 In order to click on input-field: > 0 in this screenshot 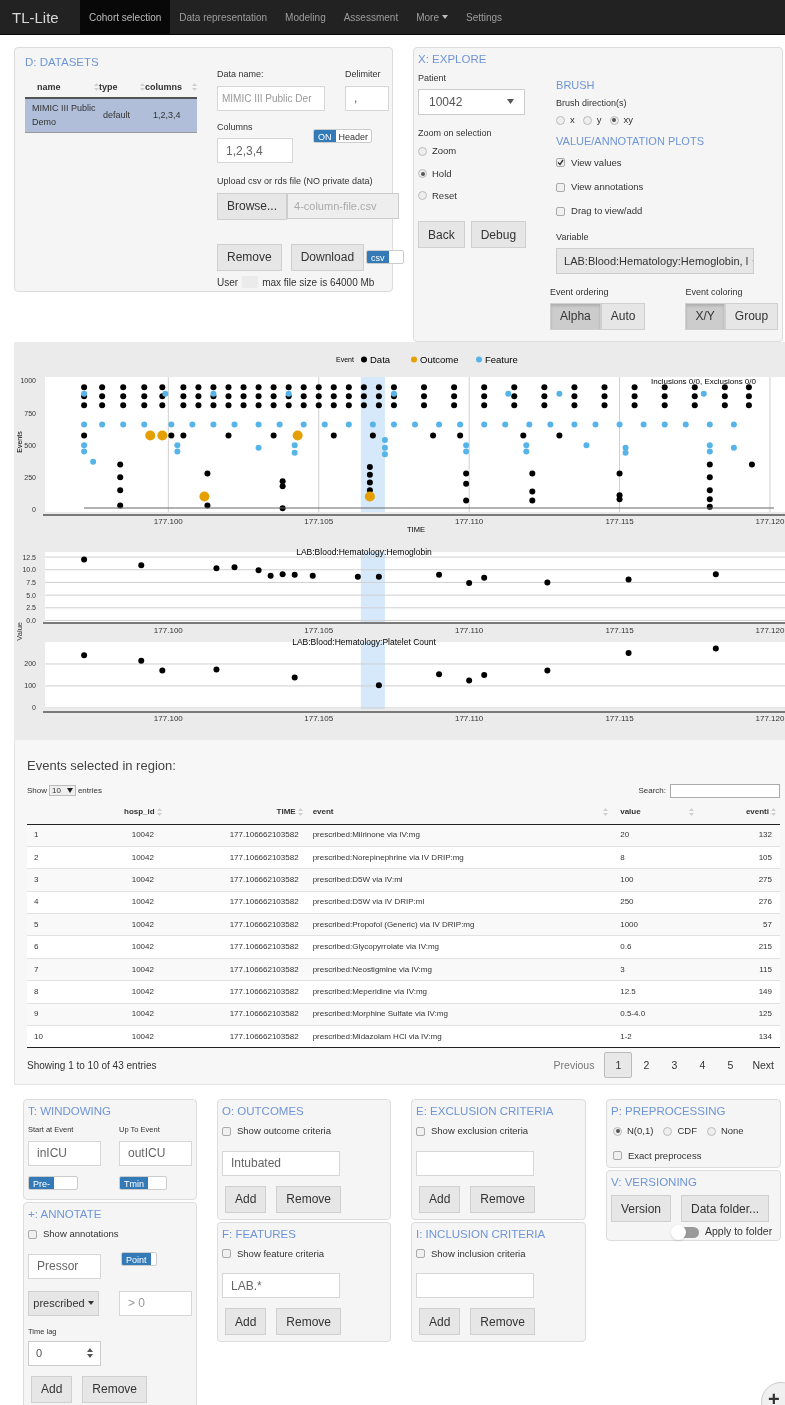, I will do `click(155, 1303)`.